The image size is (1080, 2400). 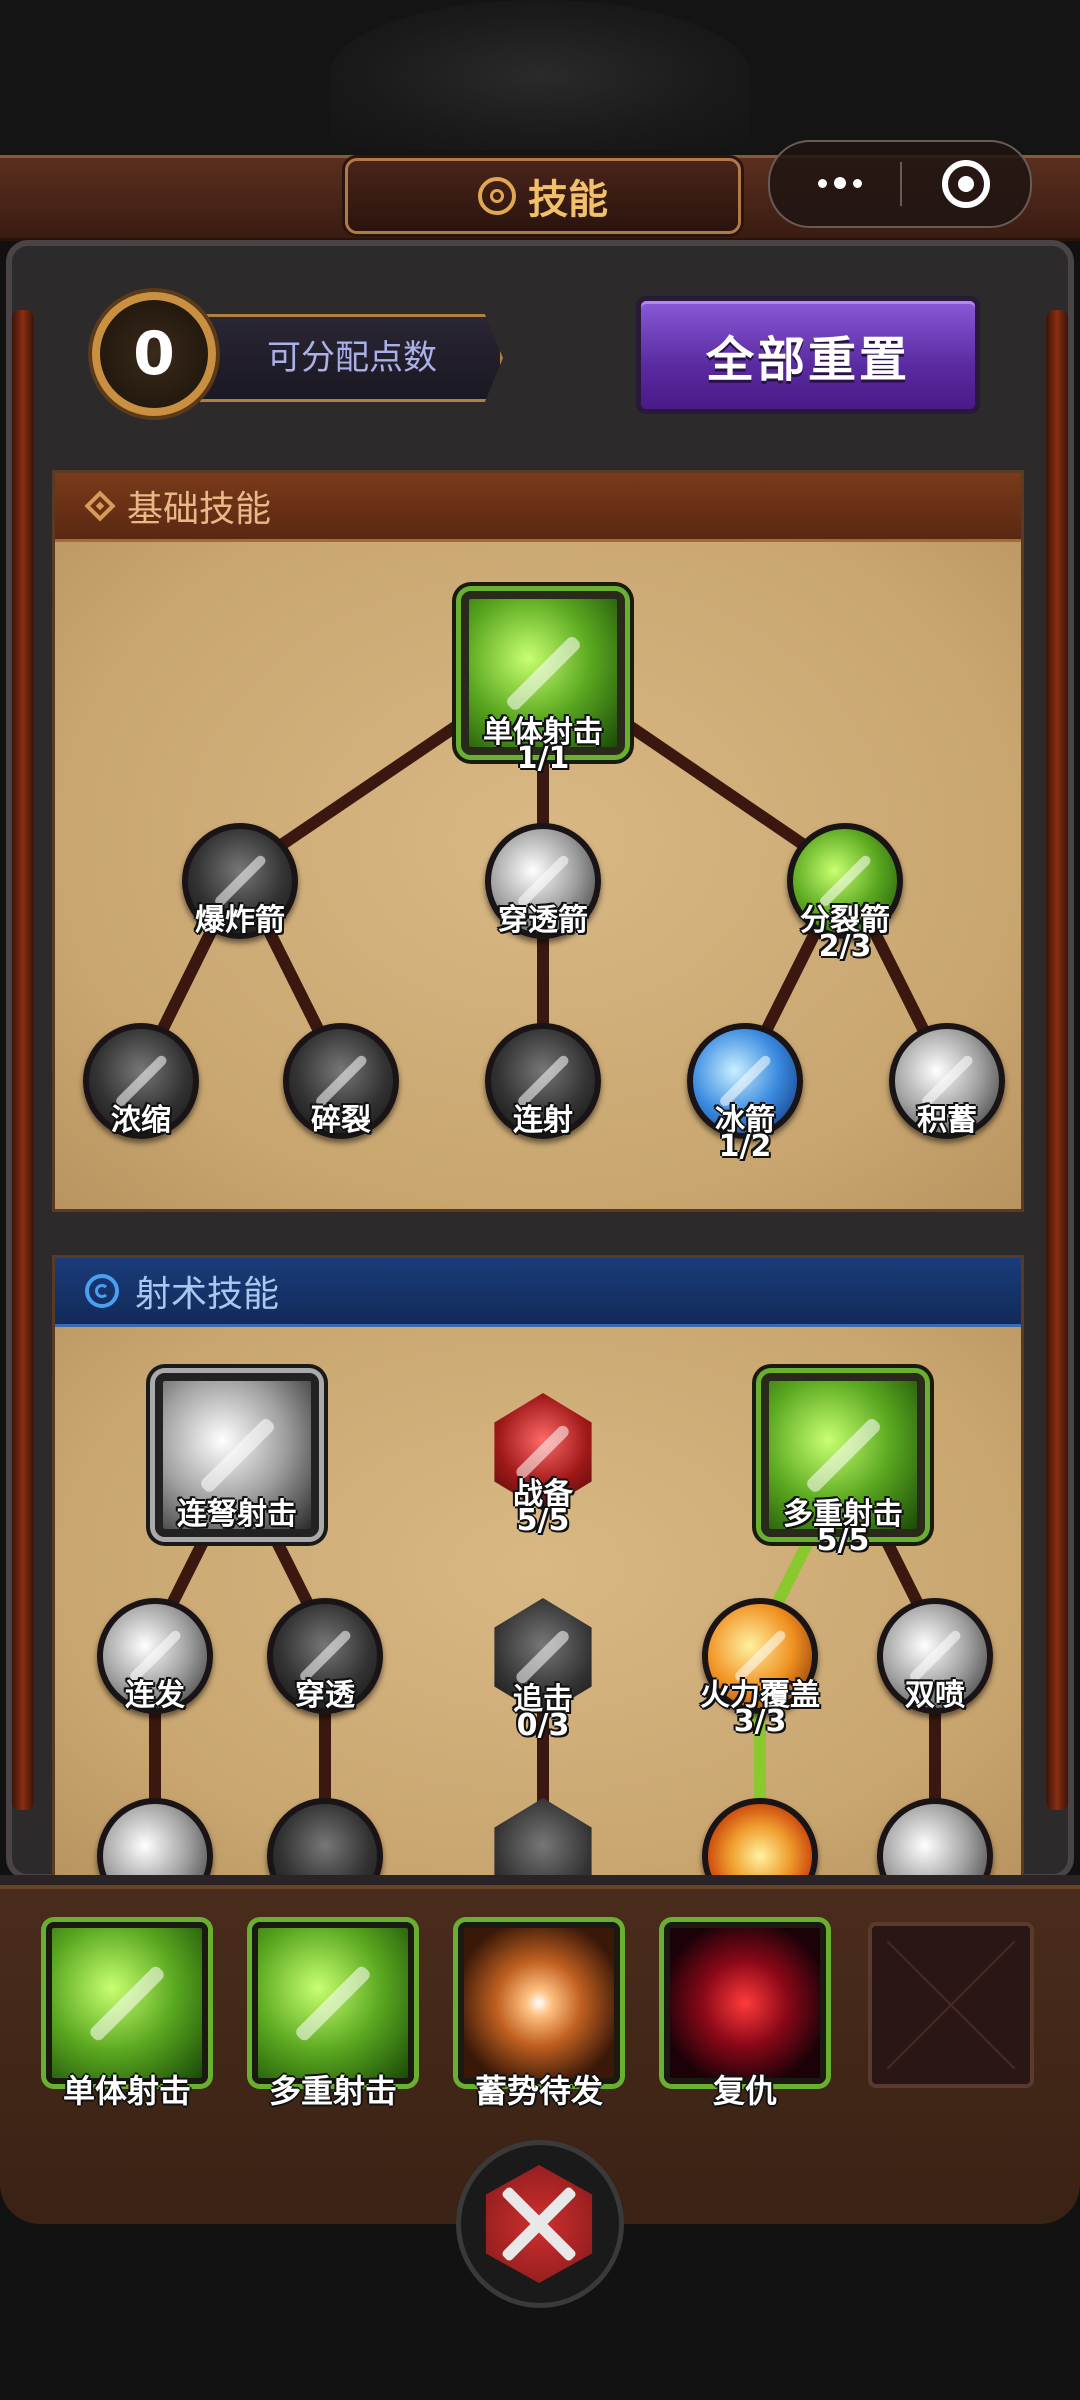 What do you see at coordinates (543, 881) in the screenshot?
I see `skill-piercing-arrow: 穿透箭` at bounding box center [543, 881].